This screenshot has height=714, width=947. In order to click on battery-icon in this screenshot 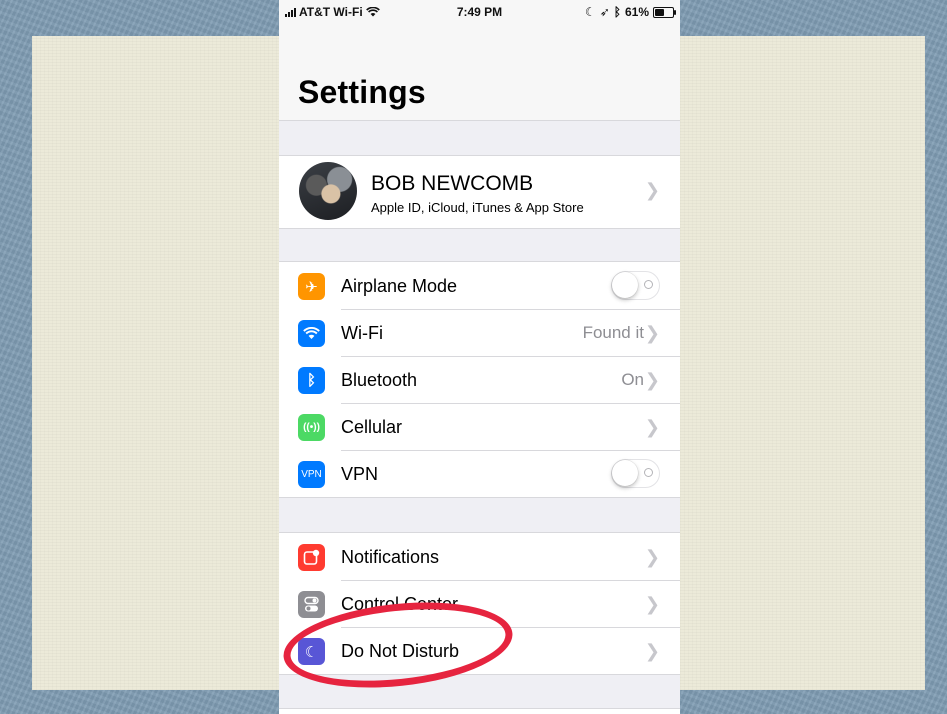, I will do `click(664, 12)`.